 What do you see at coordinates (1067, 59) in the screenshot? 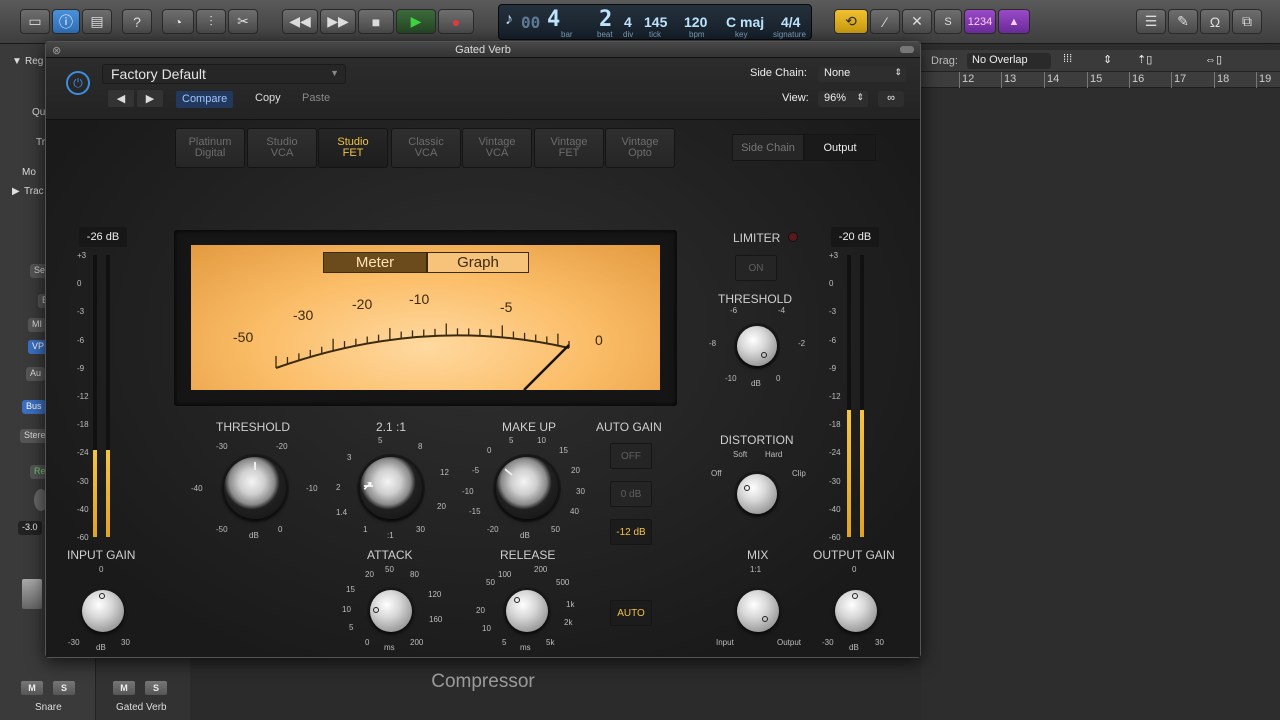
I see `waveform-zoom-icon: ⁞⁞⁞` at bounding box center [1067, 59].